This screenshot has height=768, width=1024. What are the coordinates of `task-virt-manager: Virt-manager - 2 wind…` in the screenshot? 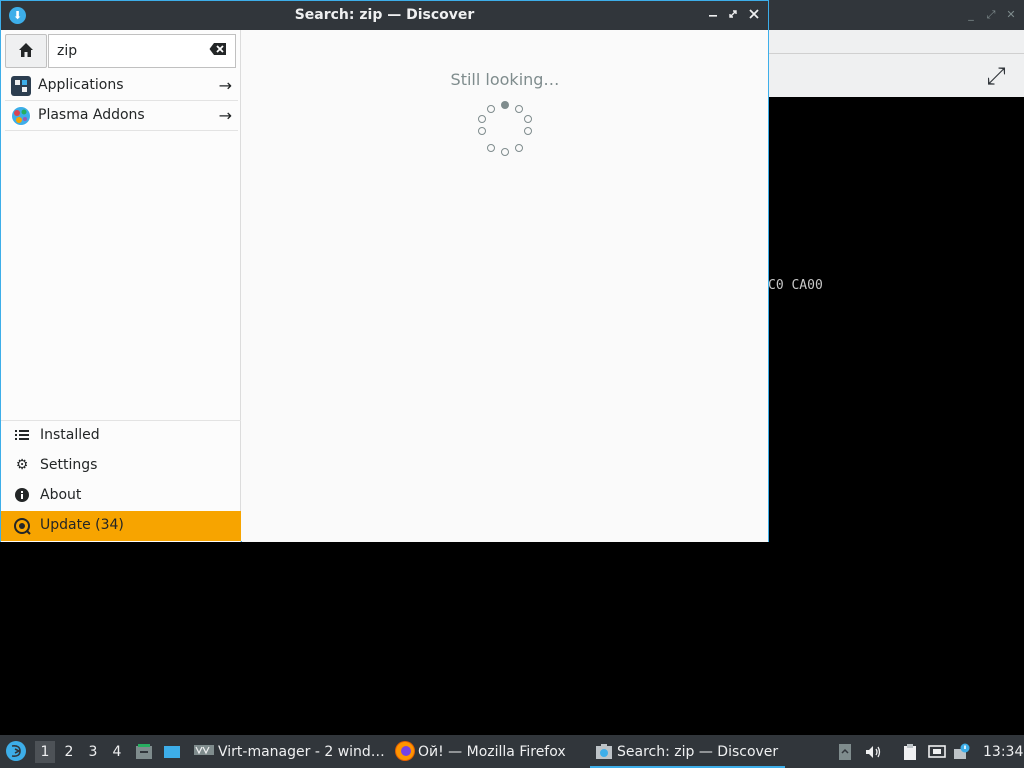 It's located at (301, 752).